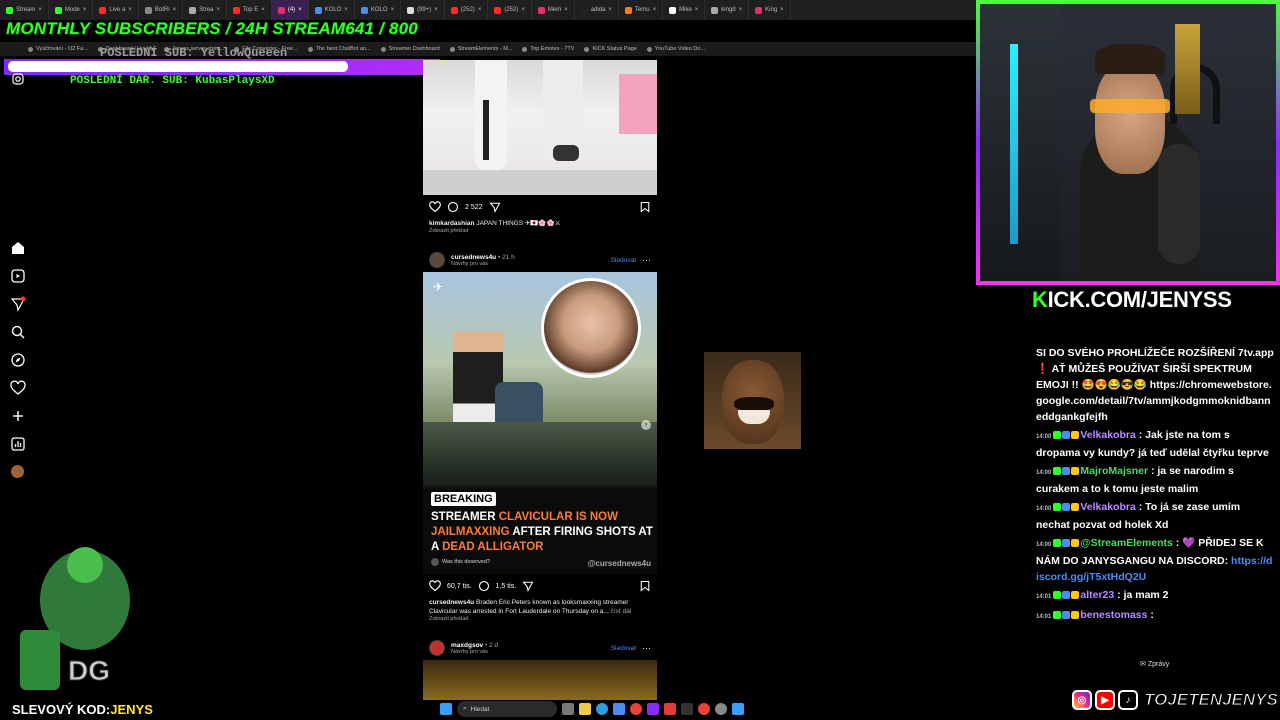 Image resolution: width=1280 pixels, height=720 pixels. What do you see at coordinates (467, 645) in the screenshot?
I see `post-username: maxdgsov` at bounding box center [467, 645].